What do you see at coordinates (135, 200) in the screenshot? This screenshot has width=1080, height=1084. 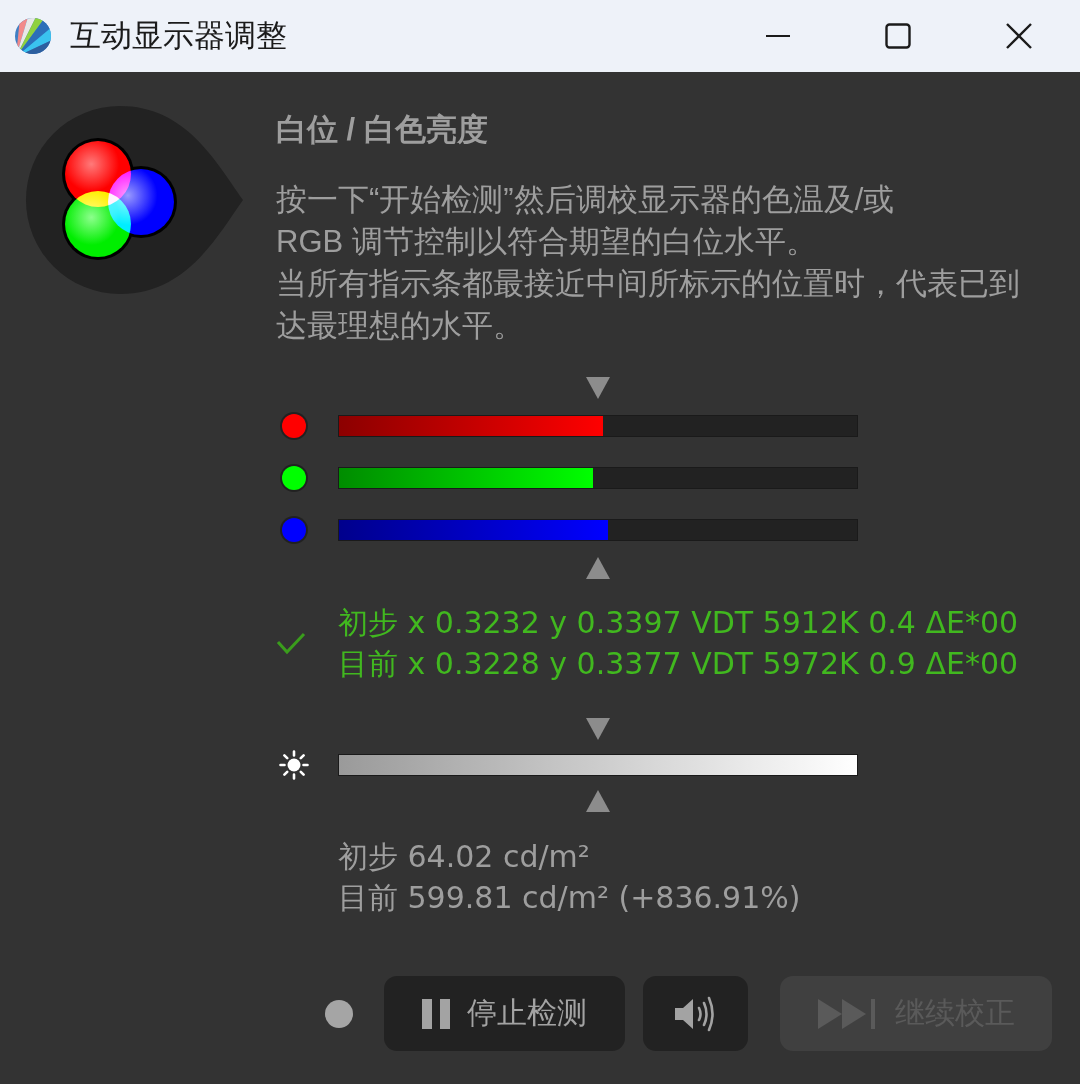 I see `rgb-circles-icon` at bounding box center [135, 200].